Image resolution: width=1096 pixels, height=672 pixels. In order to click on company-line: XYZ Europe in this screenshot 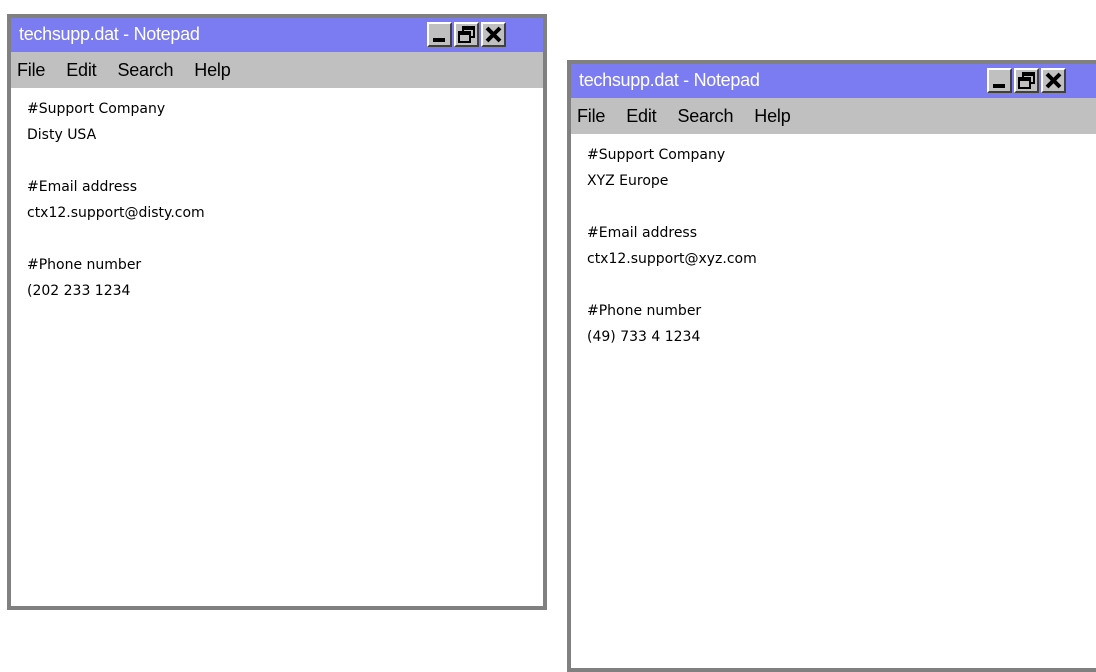, I will do `click(628, 181)`.